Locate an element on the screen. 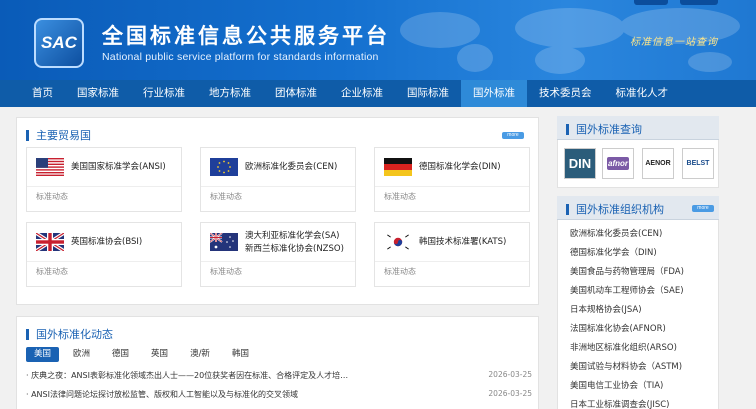 The image size is (756, 409). org-link: 欧洲标准化委员会(CEN) is located at coordinates (616, 233).